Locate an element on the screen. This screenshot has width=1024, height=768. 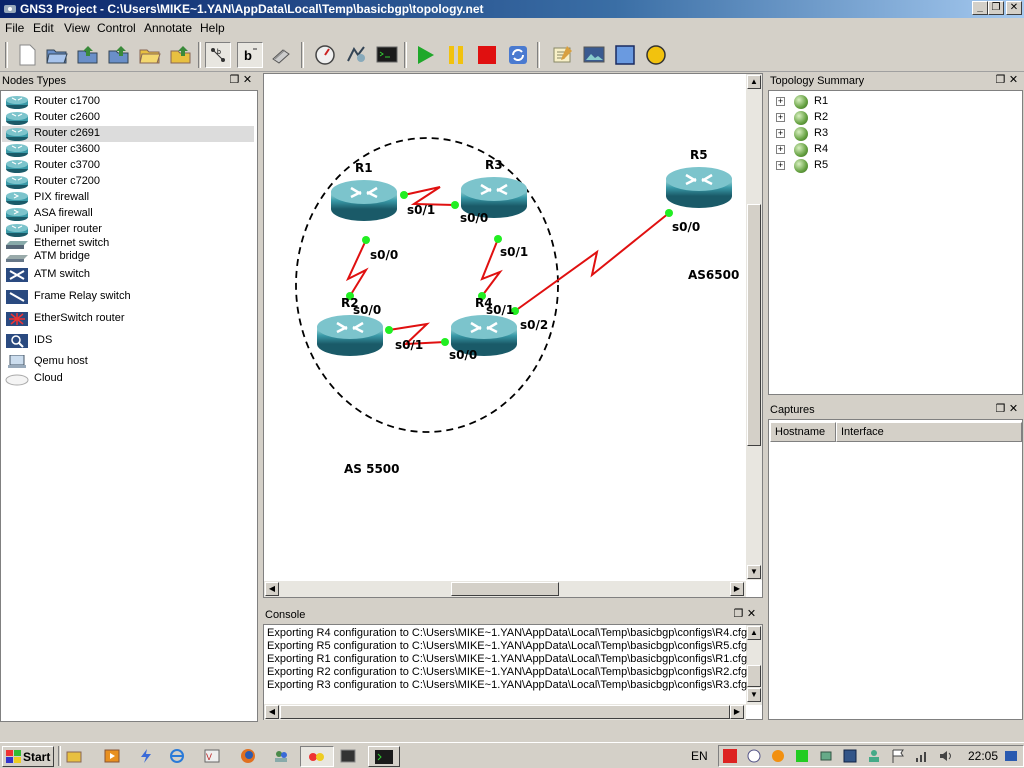
router-r5-icon is located at coordinates (699, 187).